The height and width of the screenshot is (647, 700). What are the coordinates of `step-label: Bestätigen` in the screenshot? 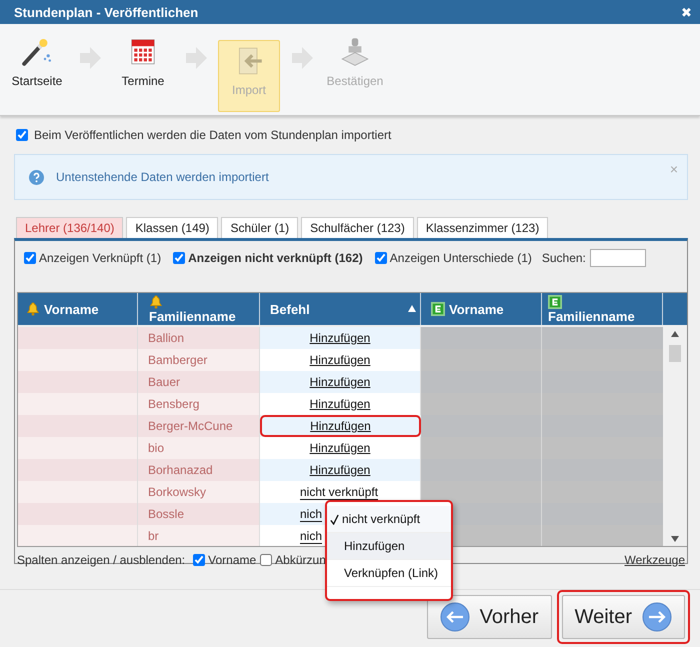 It's located at (355, 81).